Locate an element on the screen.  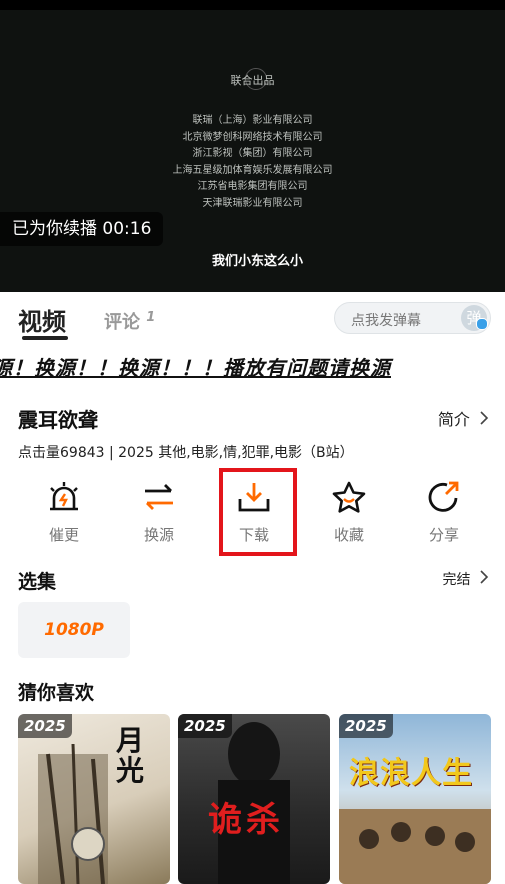
recommend-poster: 2025 诡杀 is located at coordinates (254, 799).